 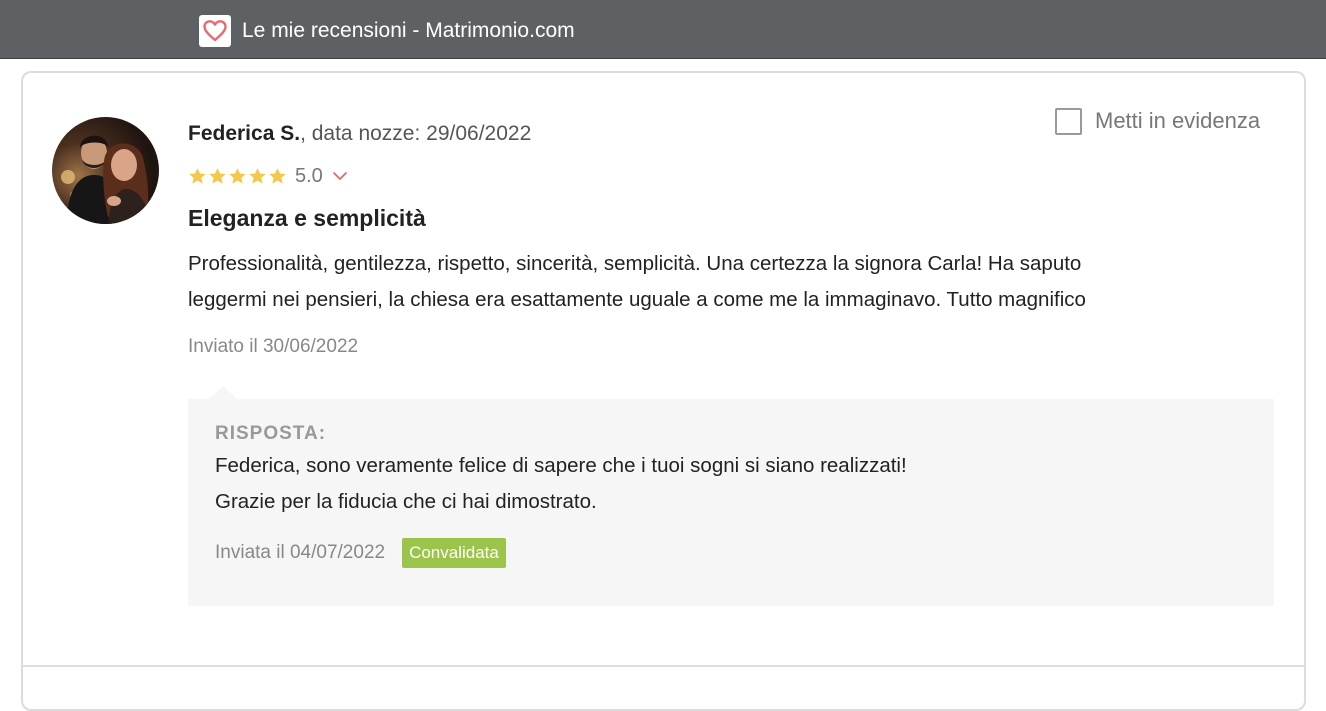 I want to click on reply-pointer, so click(x=223, y=393).